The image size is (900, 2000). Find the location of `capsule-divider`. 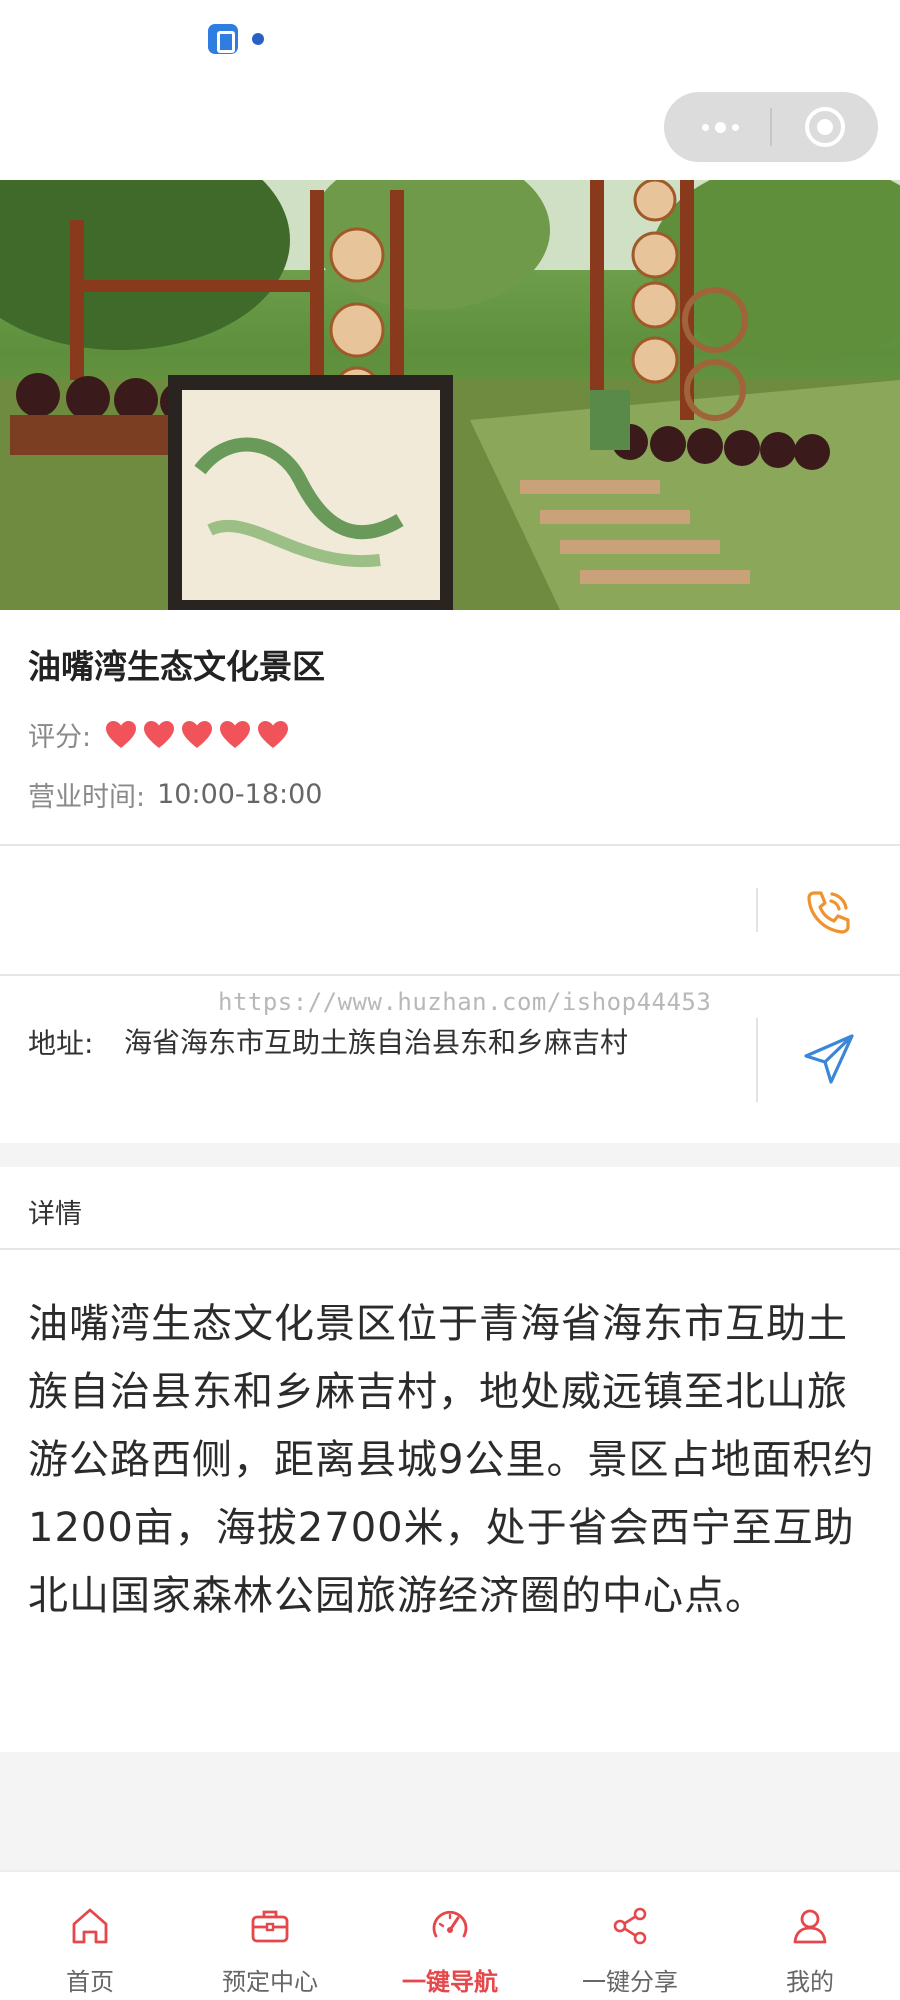

capsule-divider is located at coordinates (771, 127).